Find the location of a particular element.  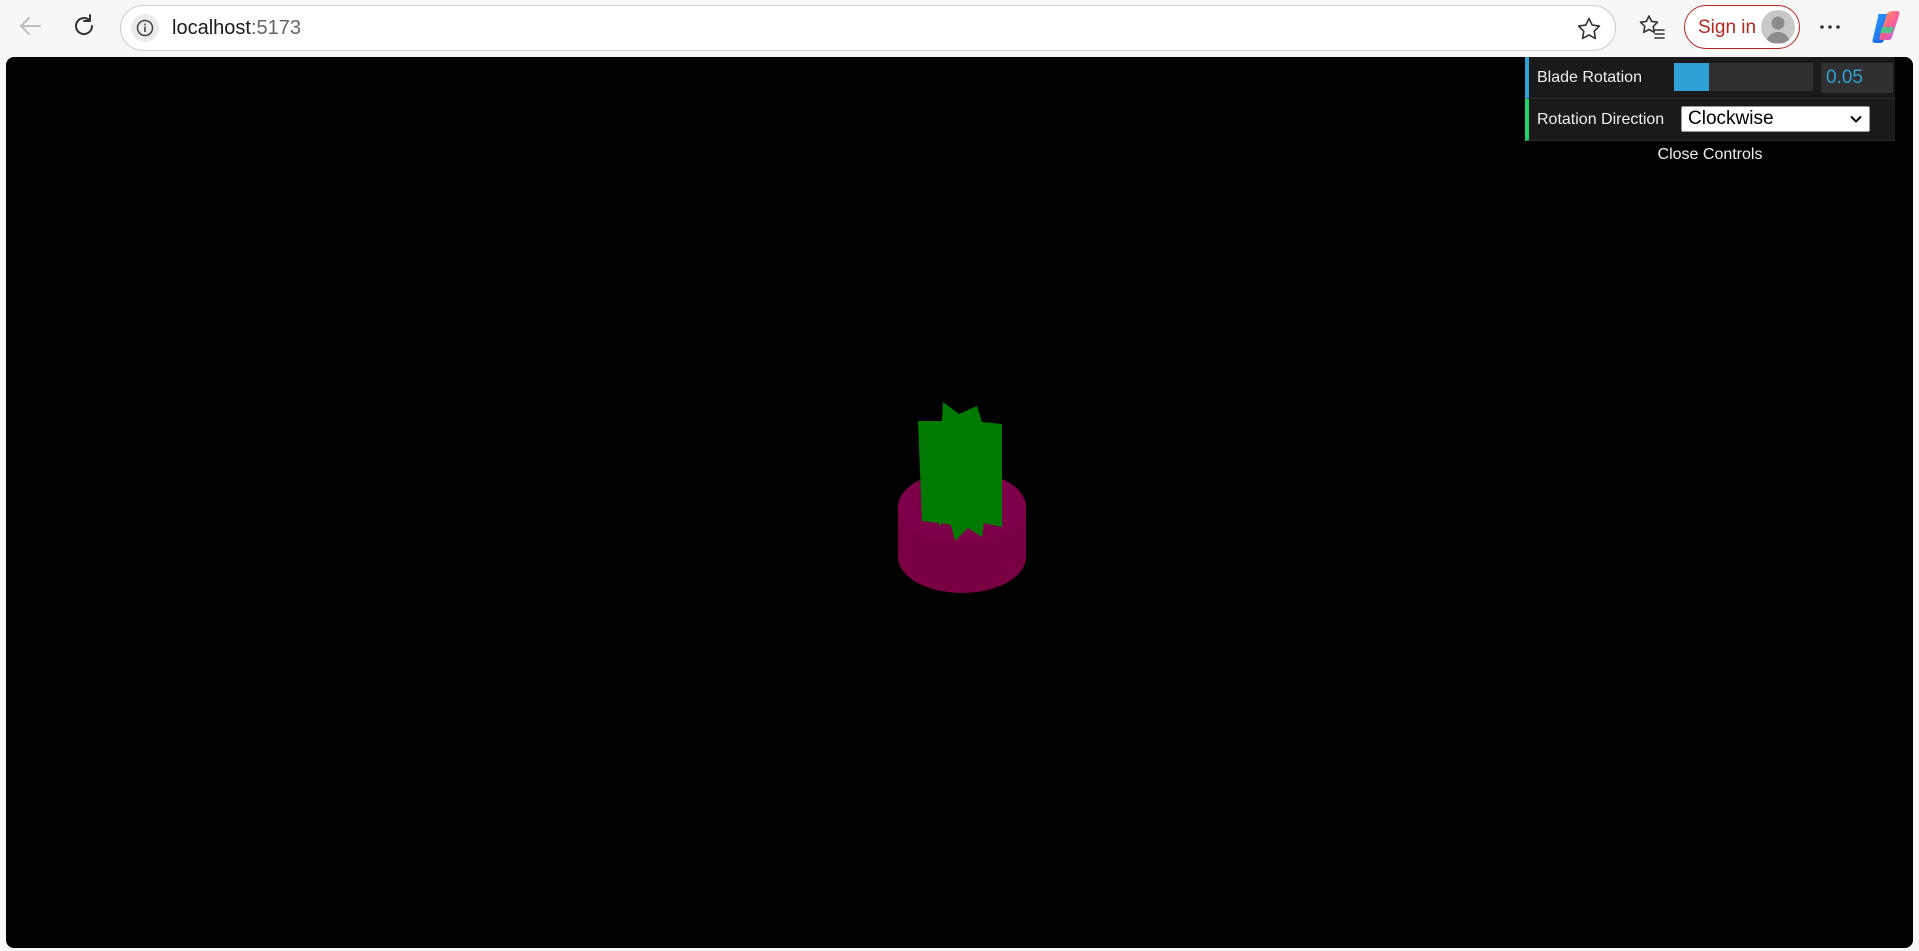

url-text: localhost:5173 is located at coordinates (236, 28).